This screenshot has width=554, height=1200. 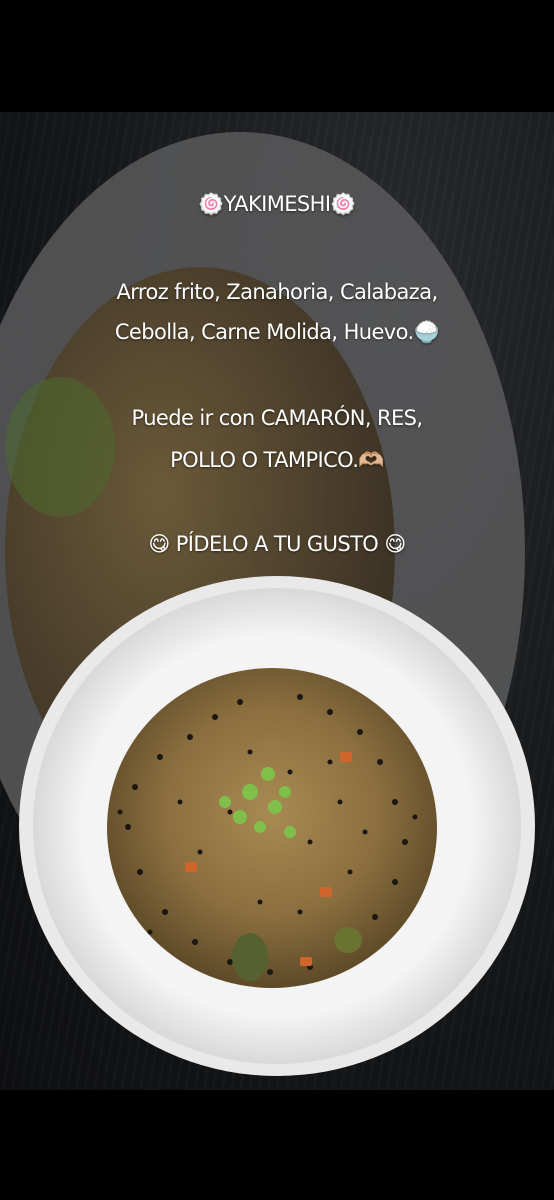 What do you see at coordinates (277, 332) in the screenshot?
I see `ingredients-line-2: Cebolla, Carne Molida, Huevo.🍚` at bounding box center [277, 332].